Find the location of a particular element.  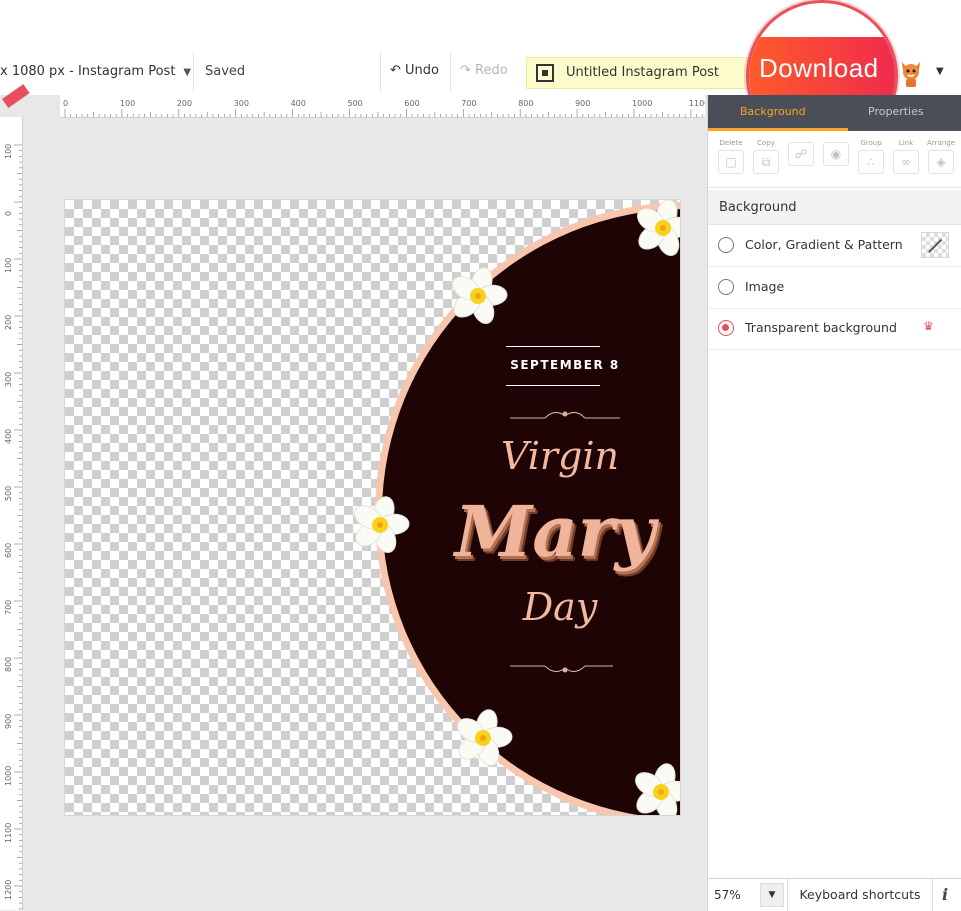

horizontal-ruler: 0 100 200 300 400 500 600 700 800 900 1000 1100 is located at coordinates (382, 106).